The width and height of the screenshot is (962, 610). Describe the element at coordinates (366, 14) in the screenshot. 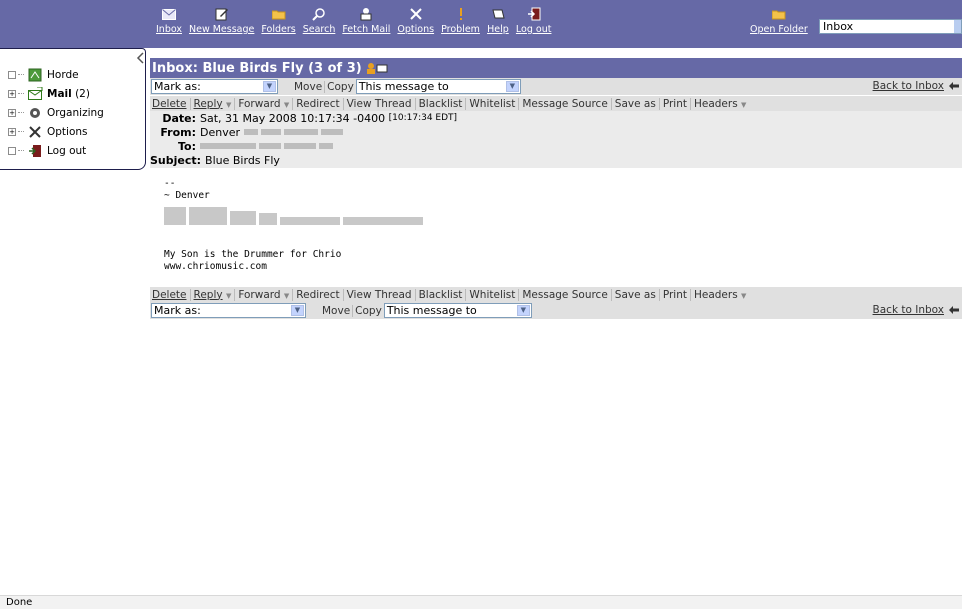

I see `fetch-mail-icon` at that location.